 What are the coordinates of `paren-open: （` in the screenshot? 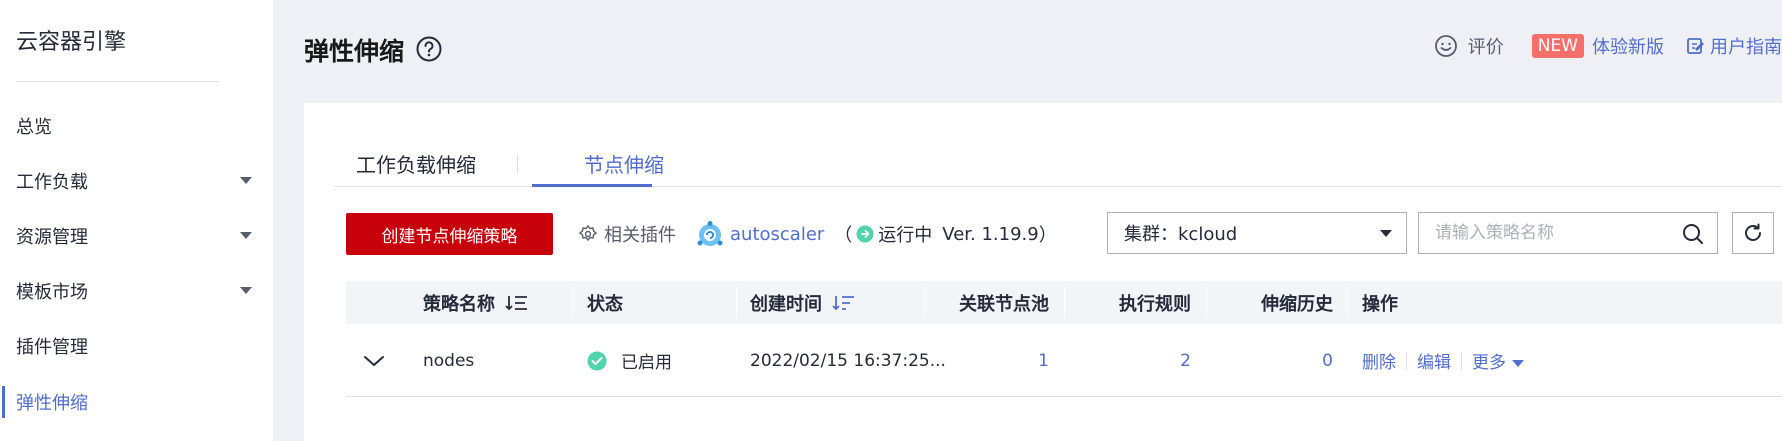 It's located at (843, 235).